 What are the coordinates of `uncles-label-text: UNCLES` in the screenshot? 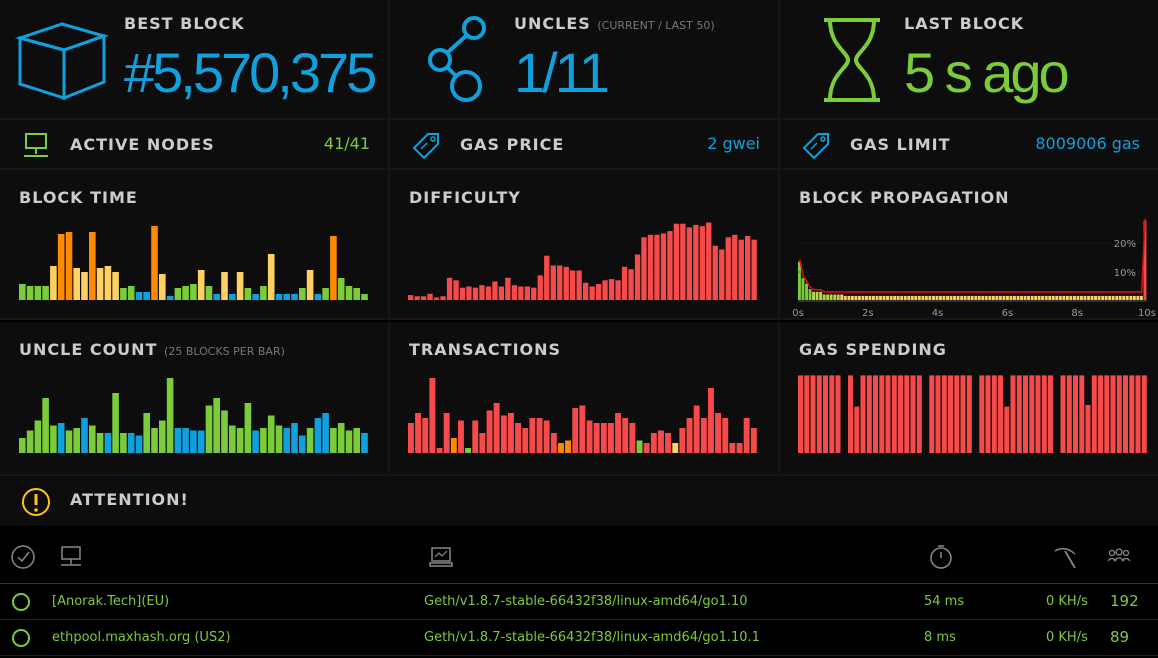 It's located at (552, 23).